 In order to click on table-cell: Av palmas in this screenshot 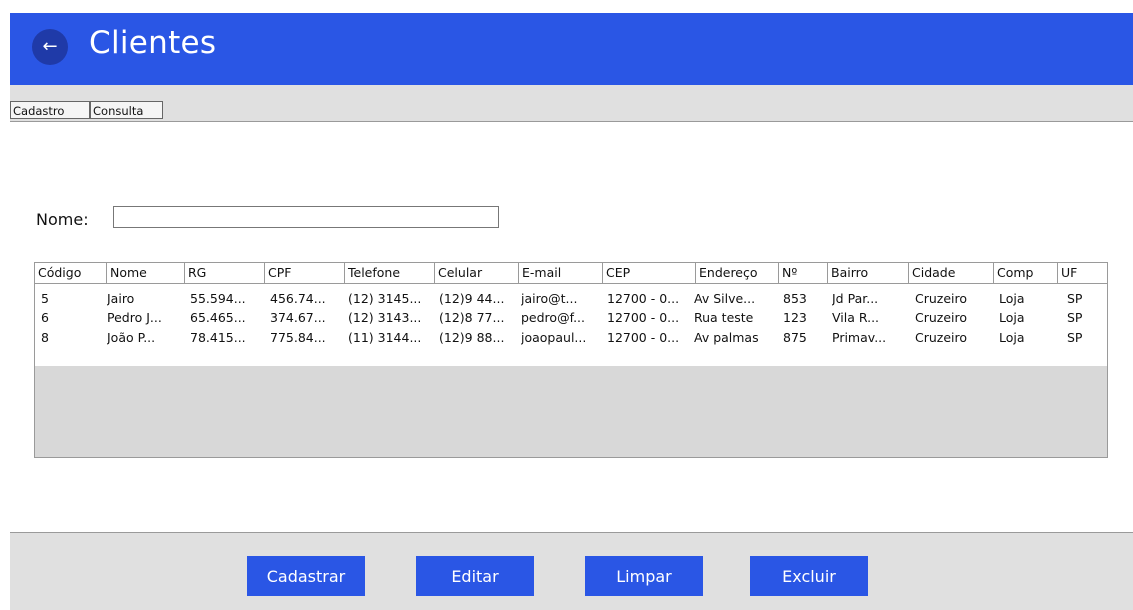, I will do `click(726, 337)`.